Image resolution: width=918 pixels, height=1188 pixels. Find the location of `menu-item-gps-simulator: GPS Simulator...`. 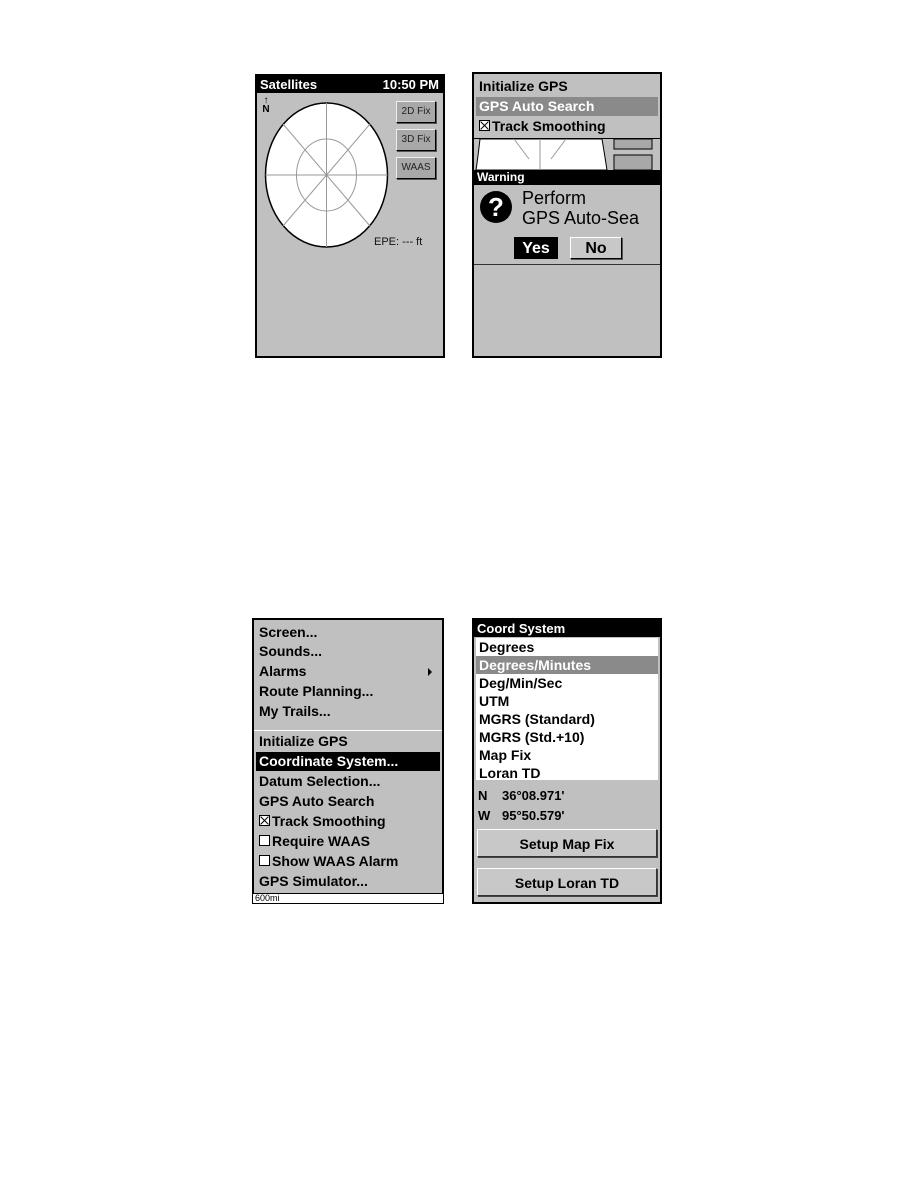

menu-item-gps-simulator: GPS Simulator... is located at coordinates (348, 881).